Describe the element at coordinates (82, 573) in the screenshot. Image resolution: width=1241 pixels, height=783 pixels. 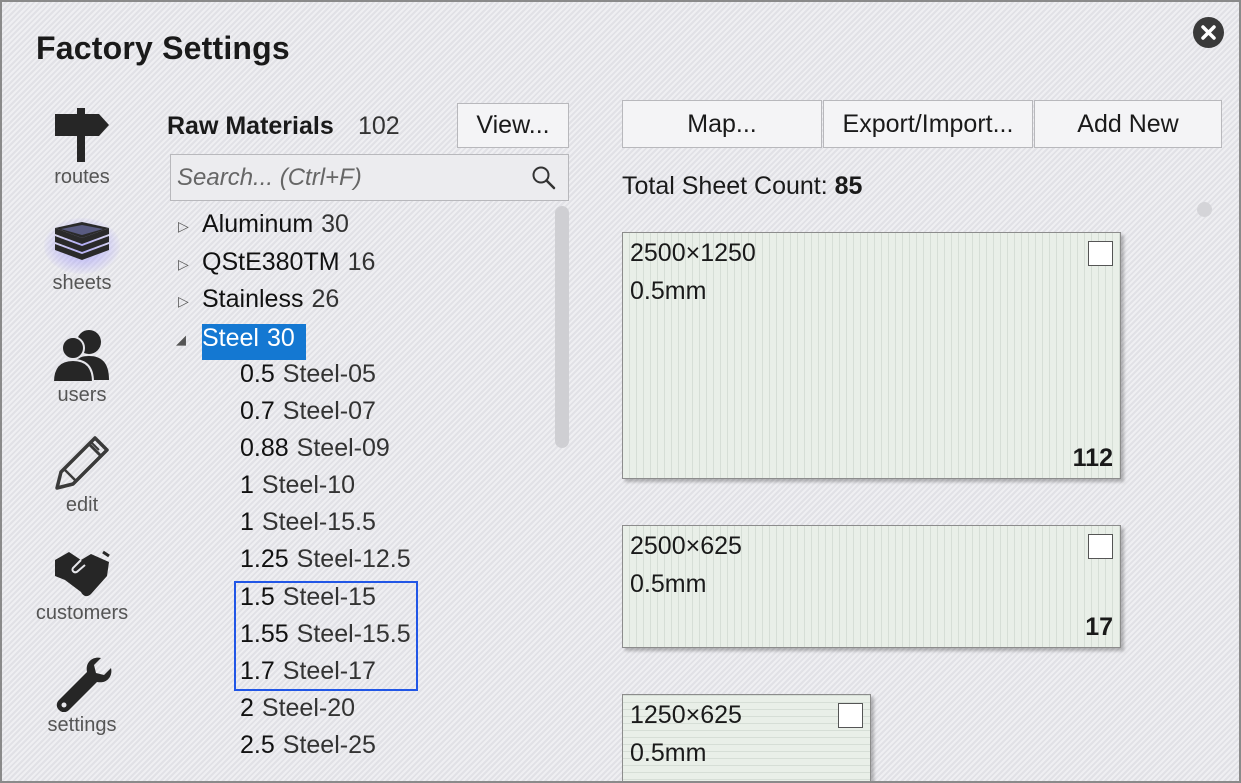
I see `handshake-icon` at that location.